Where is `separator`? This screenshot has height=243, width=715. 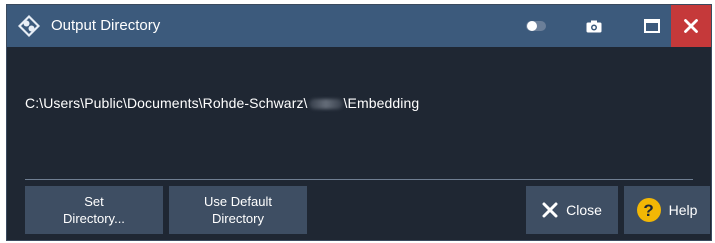
separator is located at coordinates (359, 179).